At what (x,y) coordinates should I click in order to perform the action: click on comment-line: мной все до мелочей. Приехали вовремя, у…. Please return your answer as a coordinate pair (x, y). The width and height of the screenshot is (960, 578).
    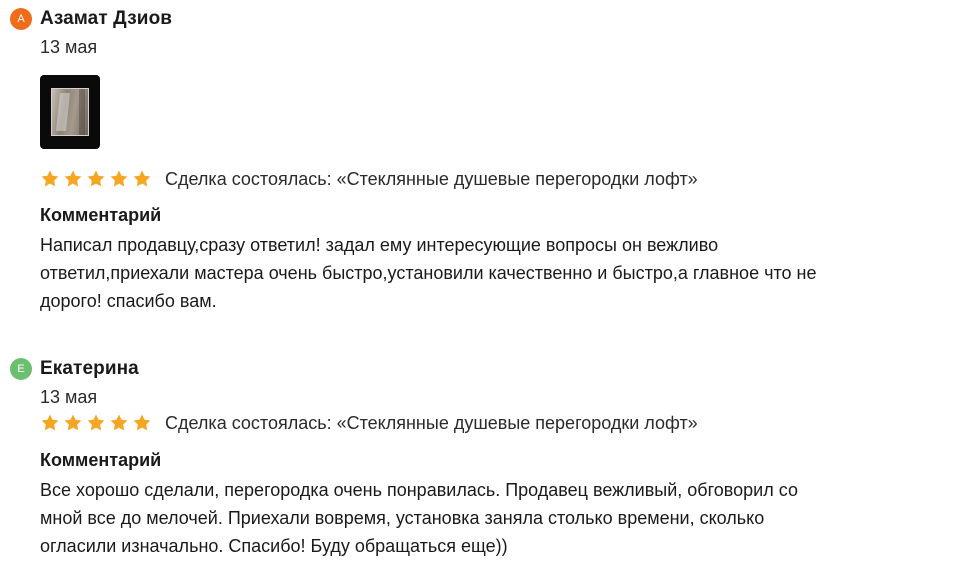
    Looking at the image, I should click on (402, 518).